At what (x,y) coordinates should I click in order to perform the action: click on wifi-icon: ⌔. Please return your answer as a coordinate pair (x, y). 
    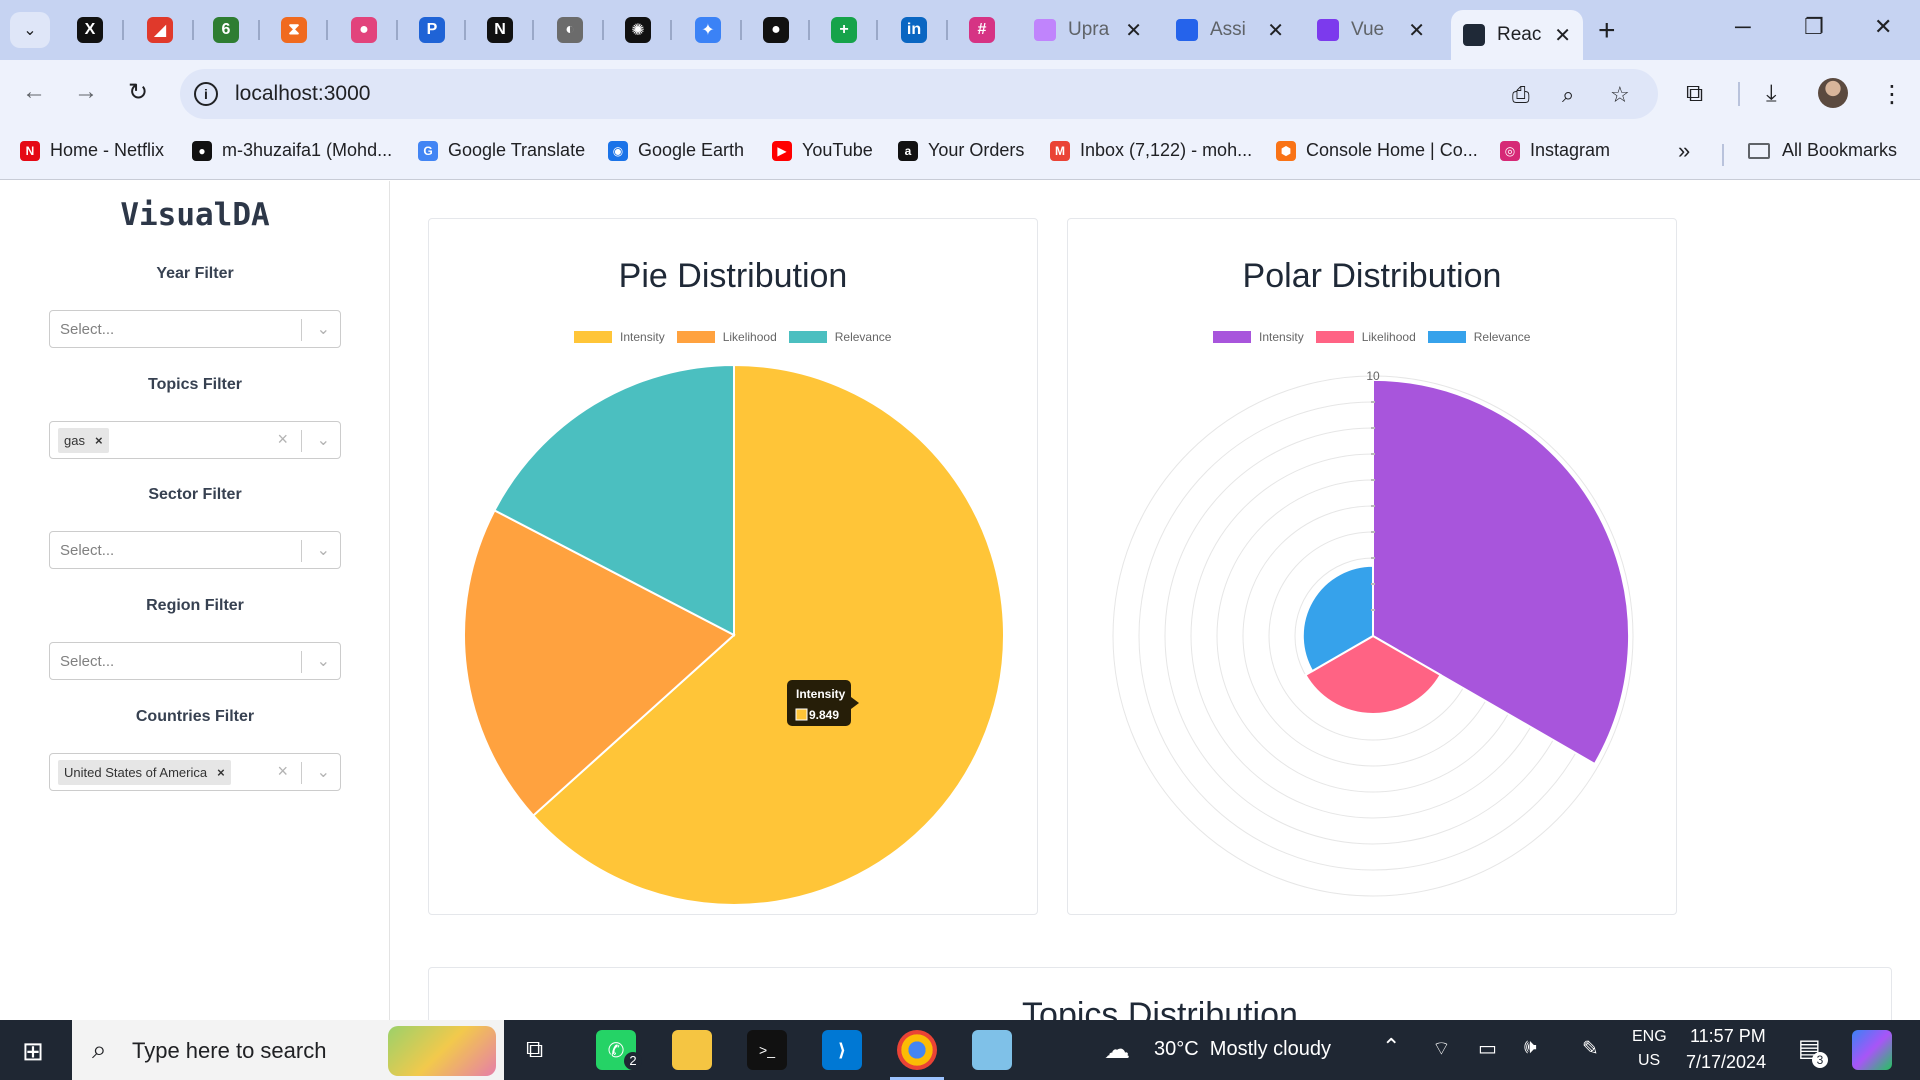
    Looking at the image, I should click on (1441, 1048).